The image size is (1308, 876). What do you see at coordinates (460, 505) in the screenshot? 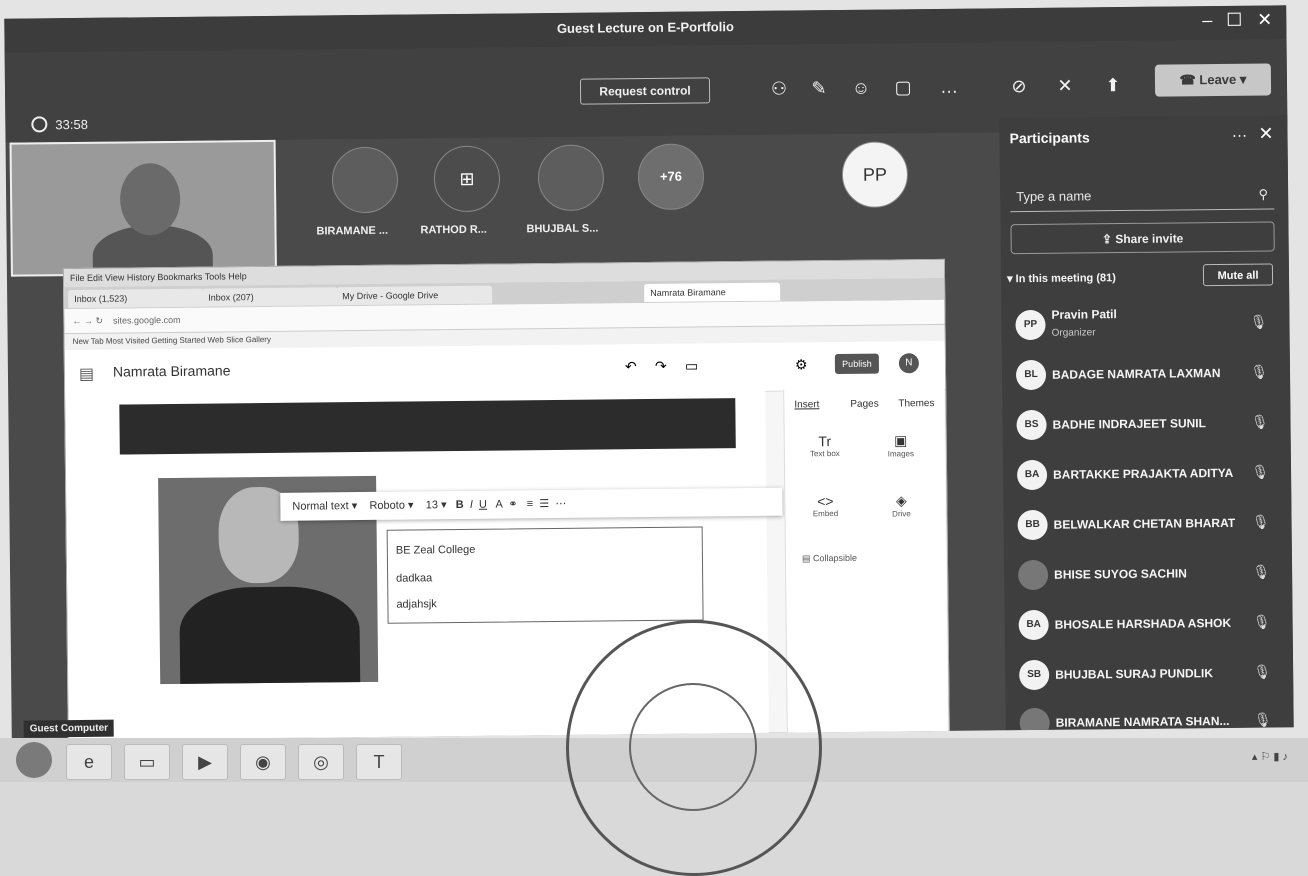
I see `bold-icon: B` at bounding box center [460, 505].